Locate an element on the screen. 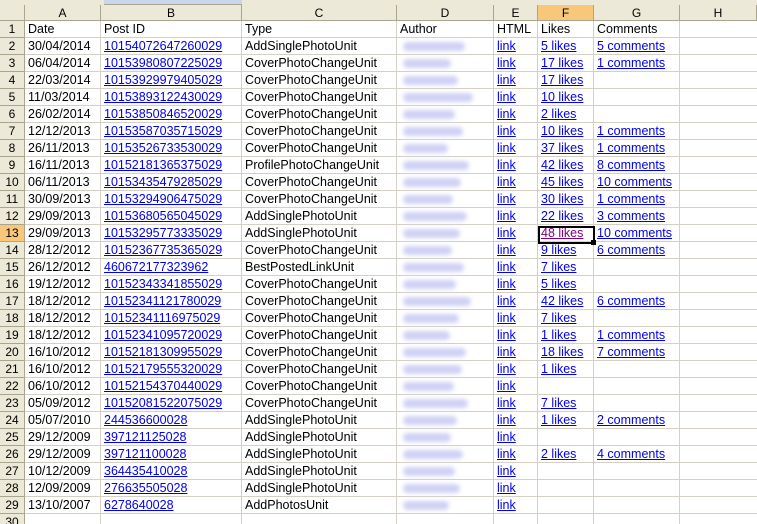  likes-link: 42 likes is located at coordinates (562, 301).